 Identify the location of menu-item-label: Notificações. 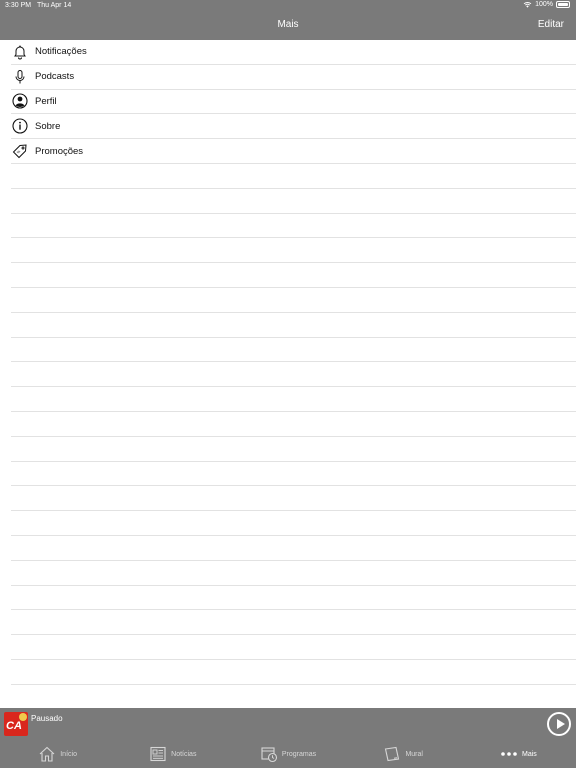
(61, 52).